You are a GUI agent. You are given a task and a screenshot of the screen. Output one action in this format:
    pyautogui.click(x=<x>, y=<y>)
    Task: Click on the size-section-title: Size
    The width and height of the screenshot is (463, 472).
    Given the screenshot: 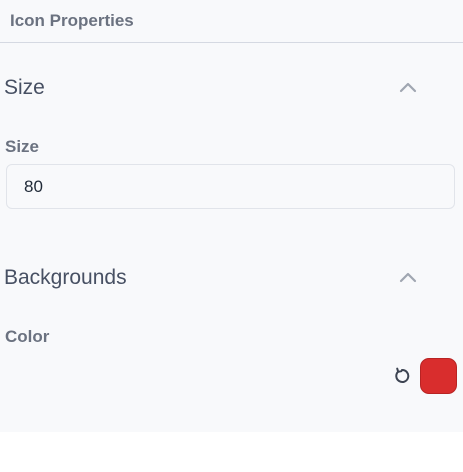 What is the action you would take?
    pyautogui.click(x=24, y=88)
    